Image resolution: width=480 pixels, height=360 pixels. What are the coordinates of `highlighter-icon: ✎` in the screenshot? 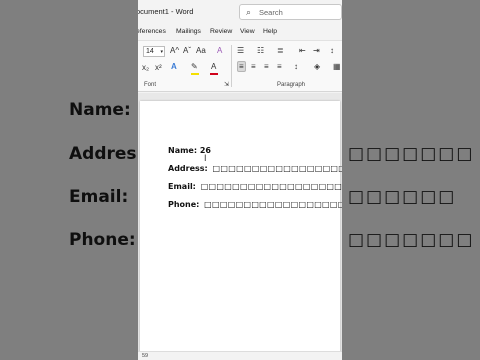 It's located at (194, 66).